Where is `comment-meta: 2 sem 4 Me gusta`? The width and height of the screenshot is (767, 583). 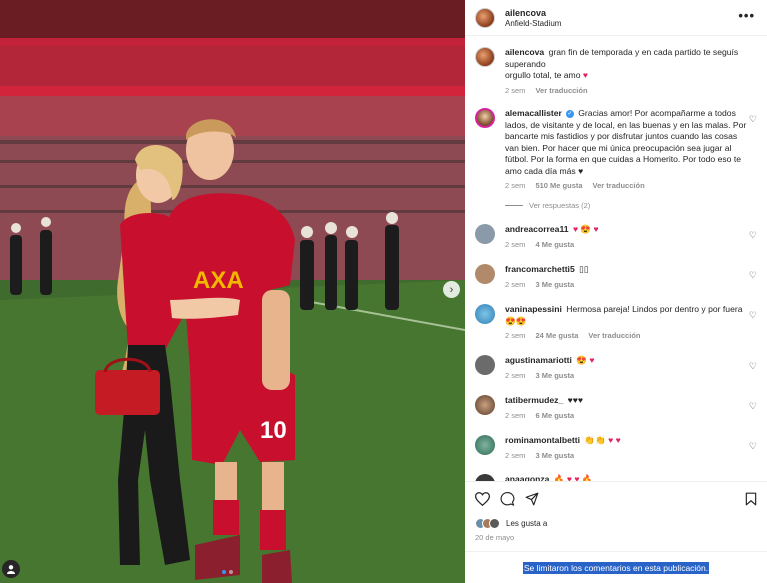
comment-meta: 2 sem 4 Me gusta is located at coordinates (632, 244).